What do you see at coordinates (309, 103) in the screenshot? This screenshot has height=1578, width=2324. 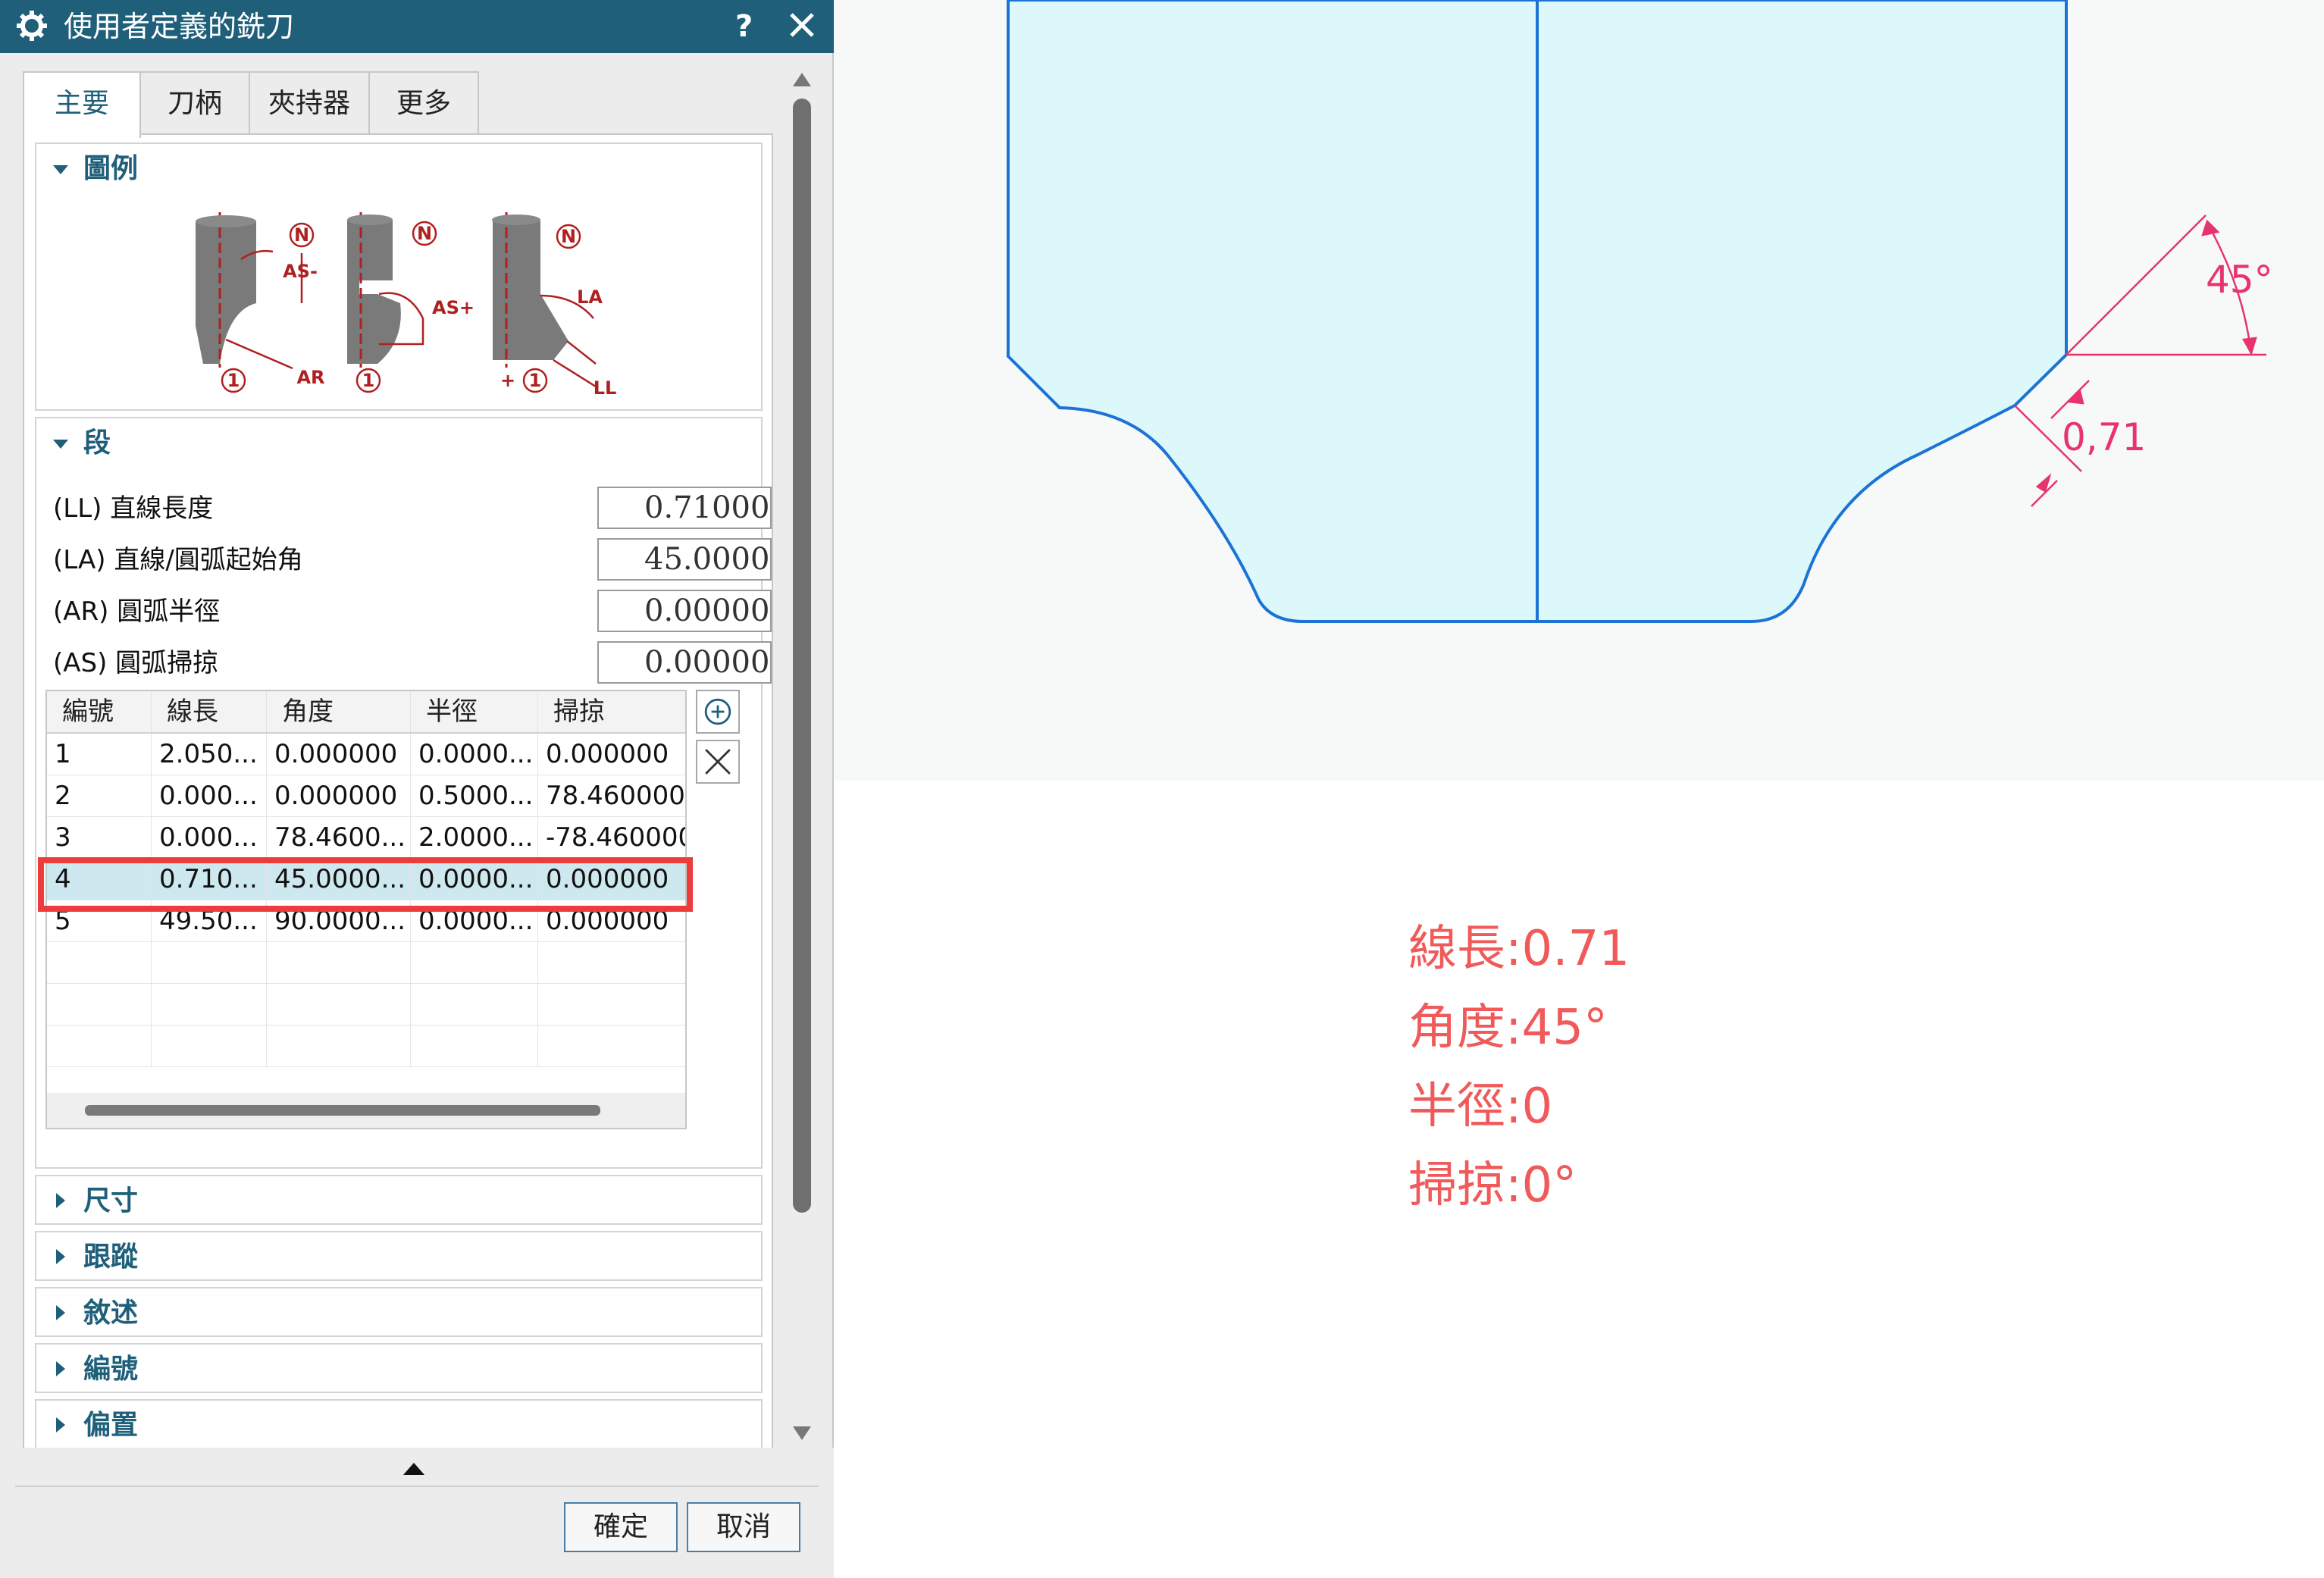 I see `tab-holder: 夾持器` at bounding box center [309, 103].